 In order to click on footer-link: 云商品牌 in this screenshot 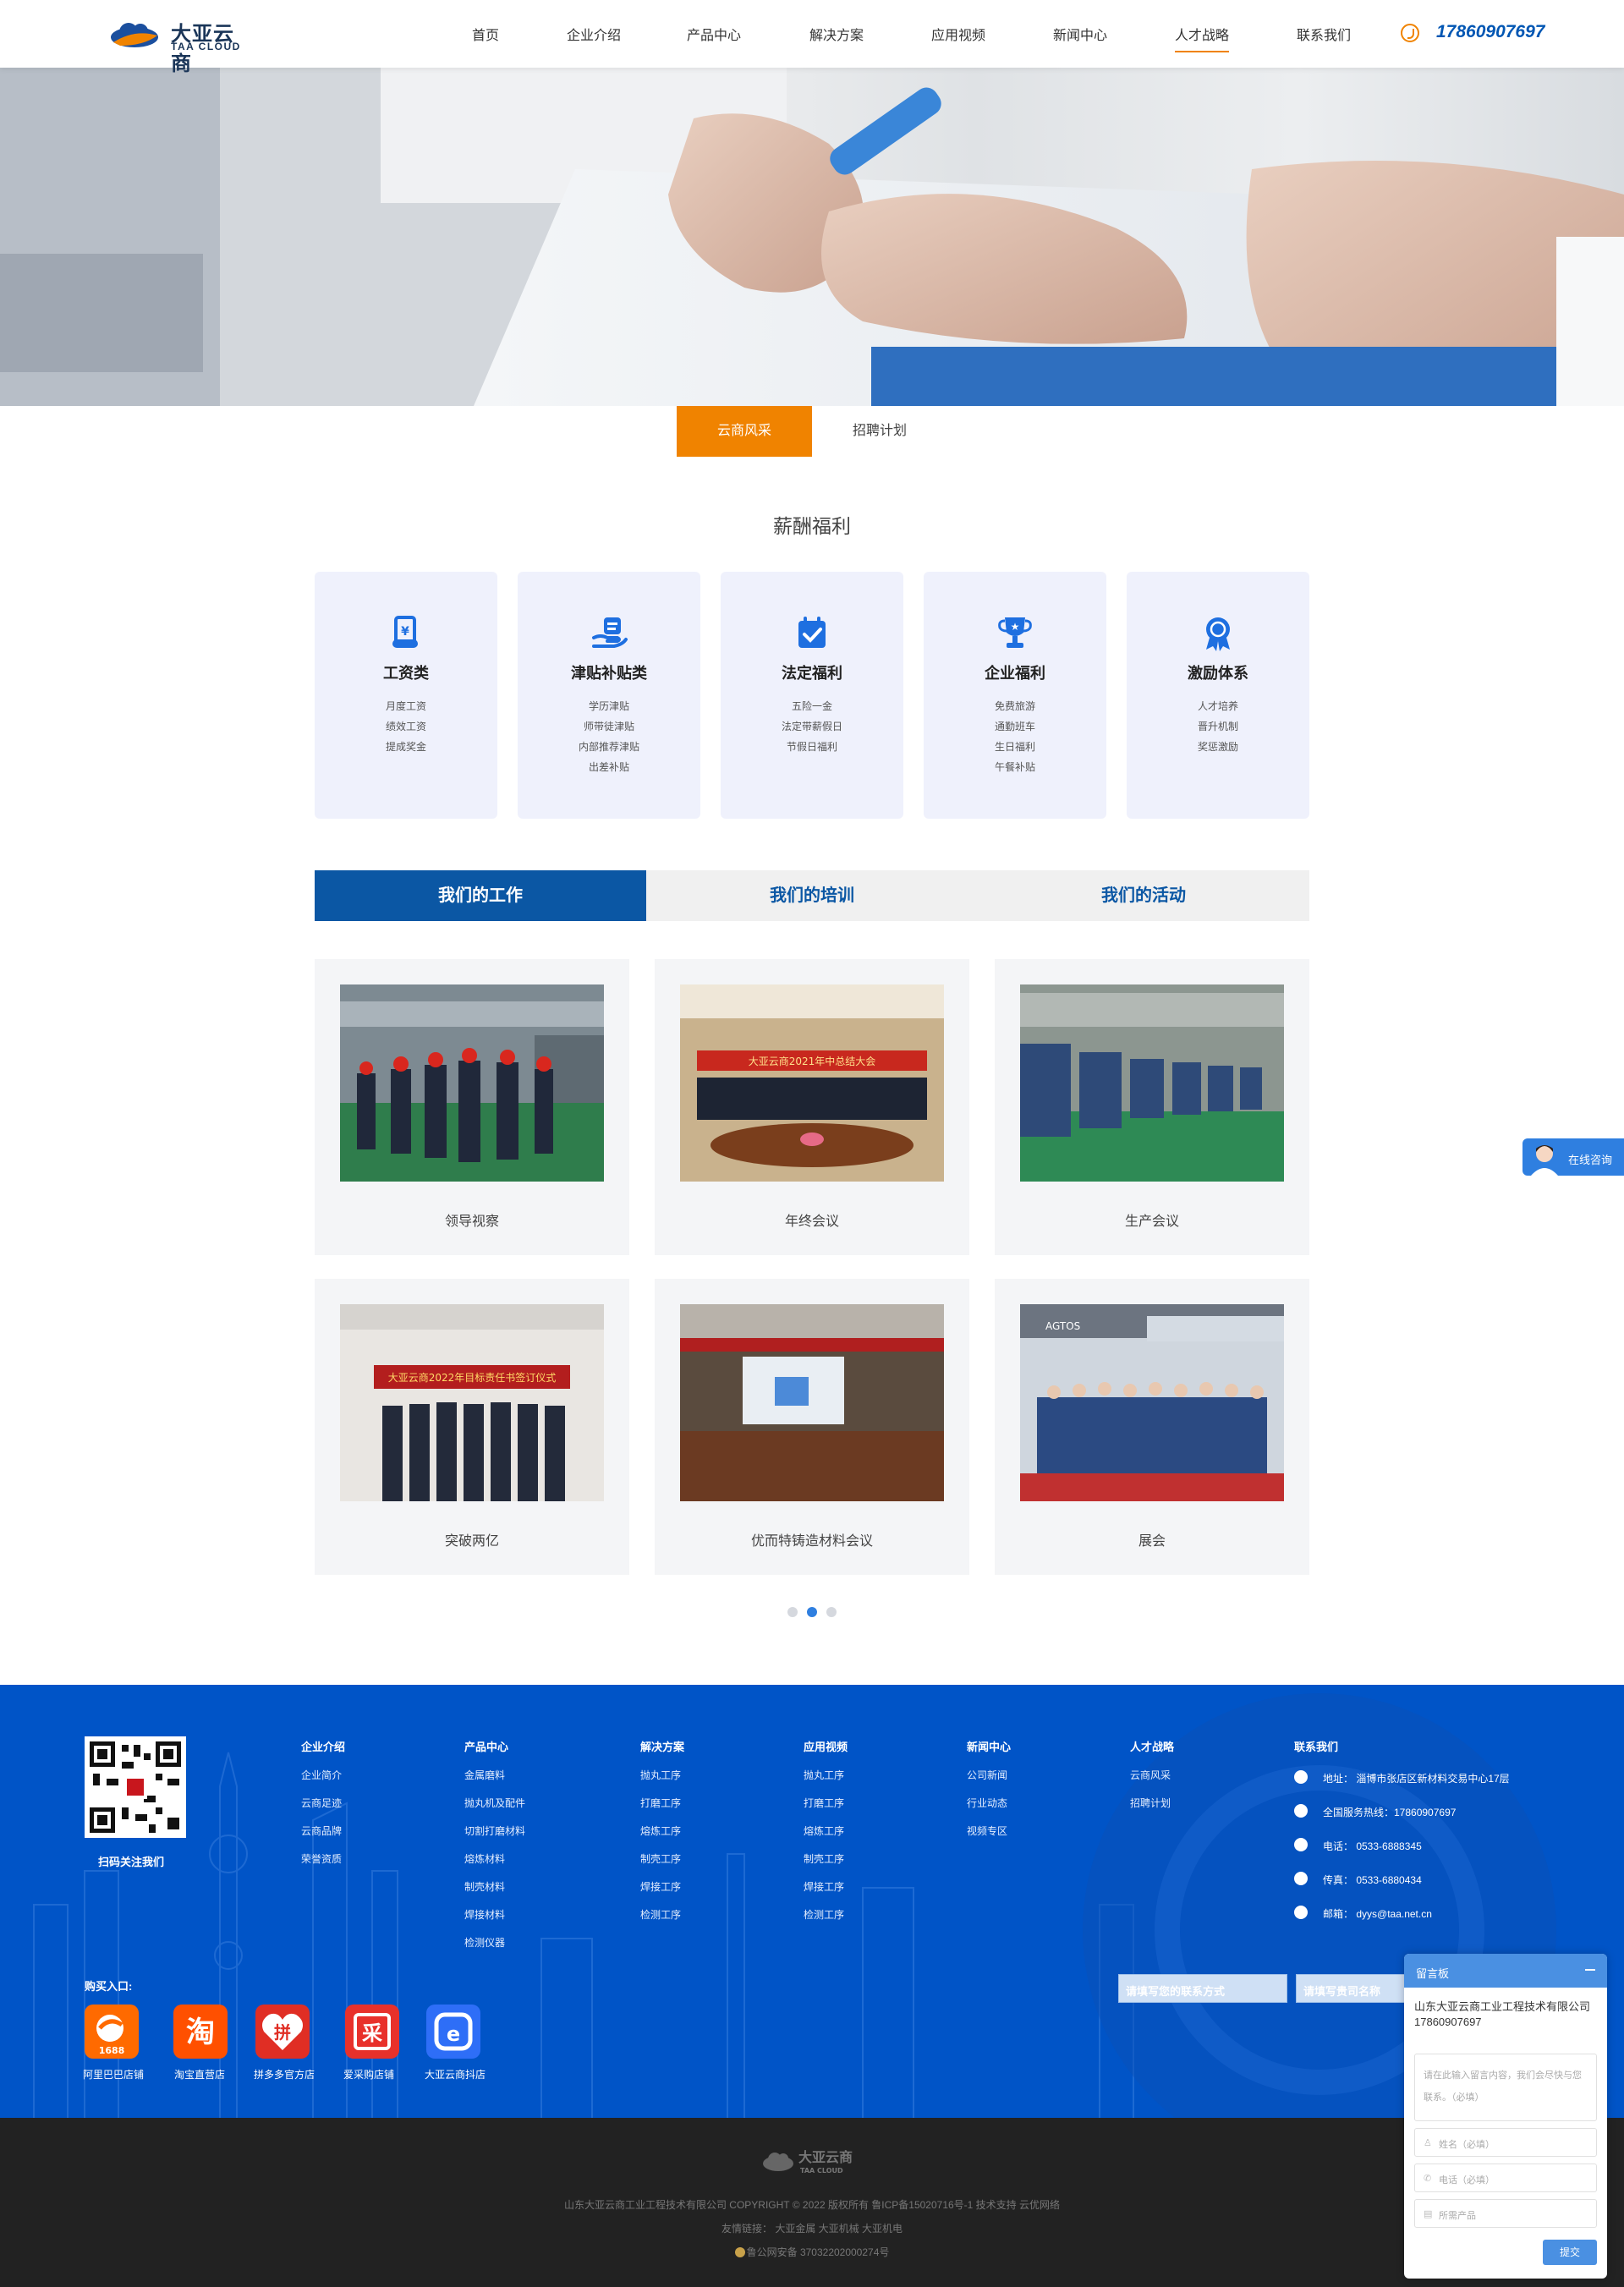, I will do `click(321, 1831)`.